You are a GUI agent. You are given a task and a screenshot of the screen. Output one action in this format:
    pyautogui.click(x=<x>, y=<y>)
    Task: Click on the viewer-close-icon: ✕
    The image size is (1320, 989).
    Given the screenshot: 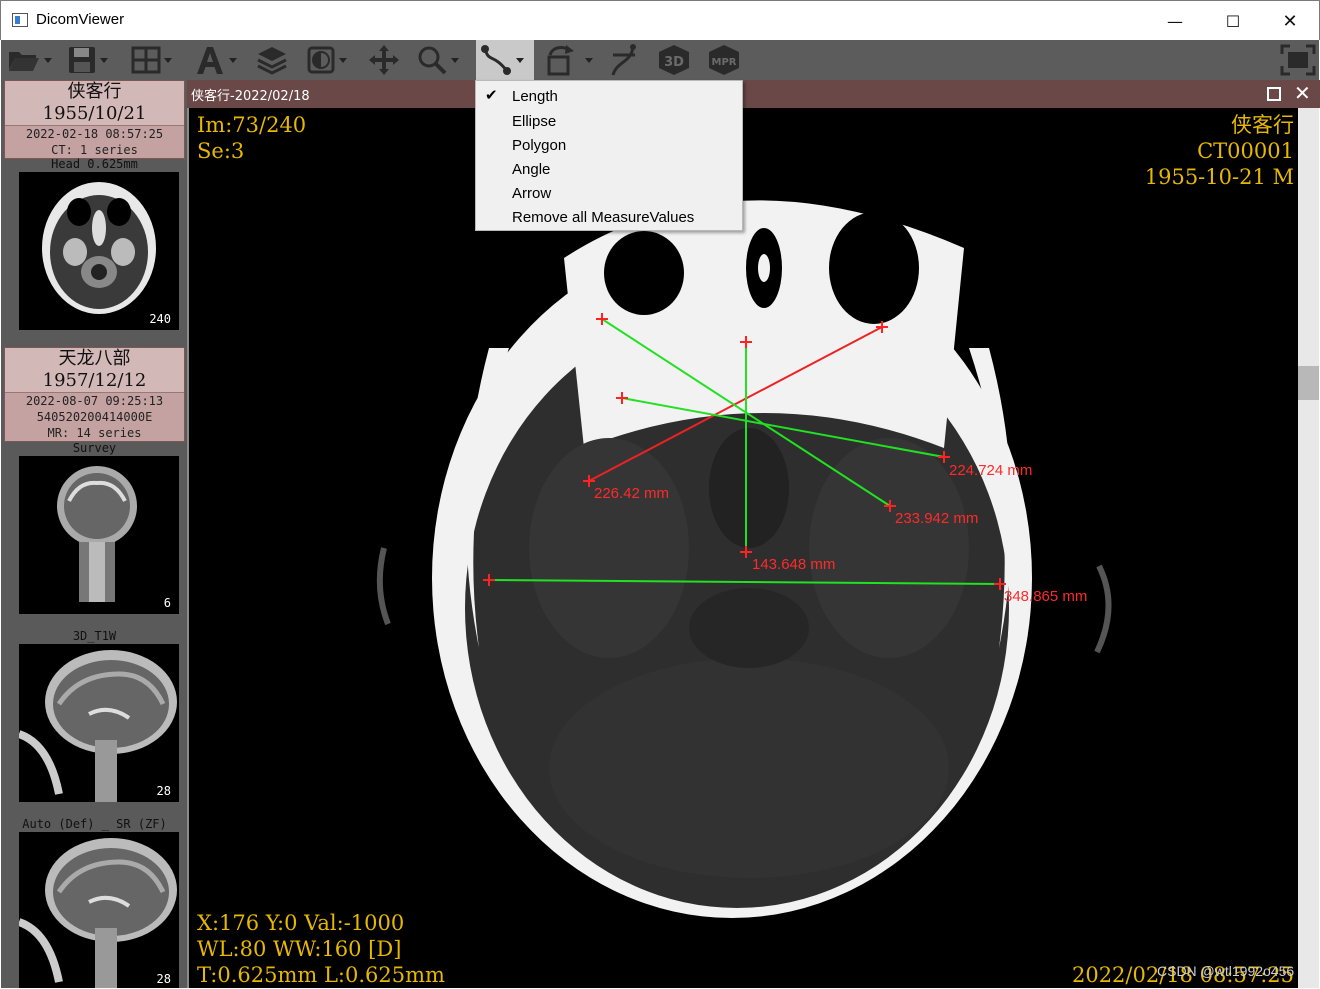 What is the action you would take?
    pyautogui.click(x=1302, y=93)
    